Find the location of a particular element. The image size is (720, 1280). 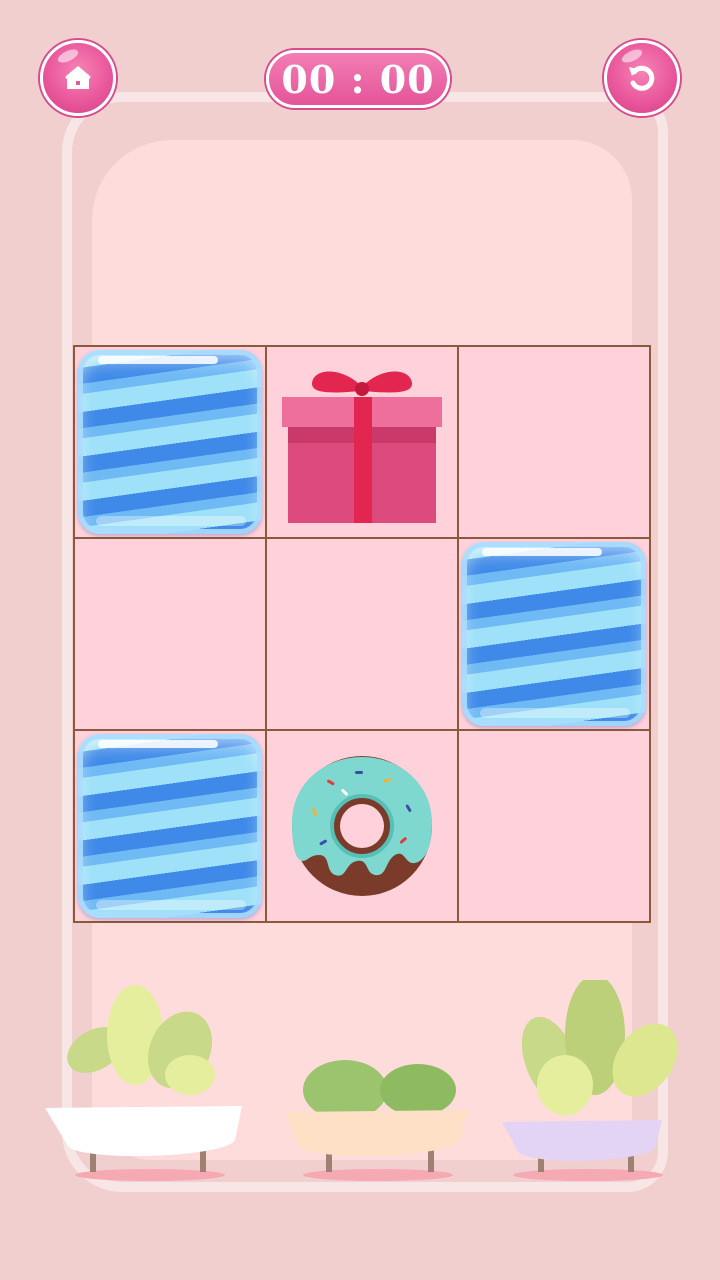

home-icon is located at coordinates (78, 77).